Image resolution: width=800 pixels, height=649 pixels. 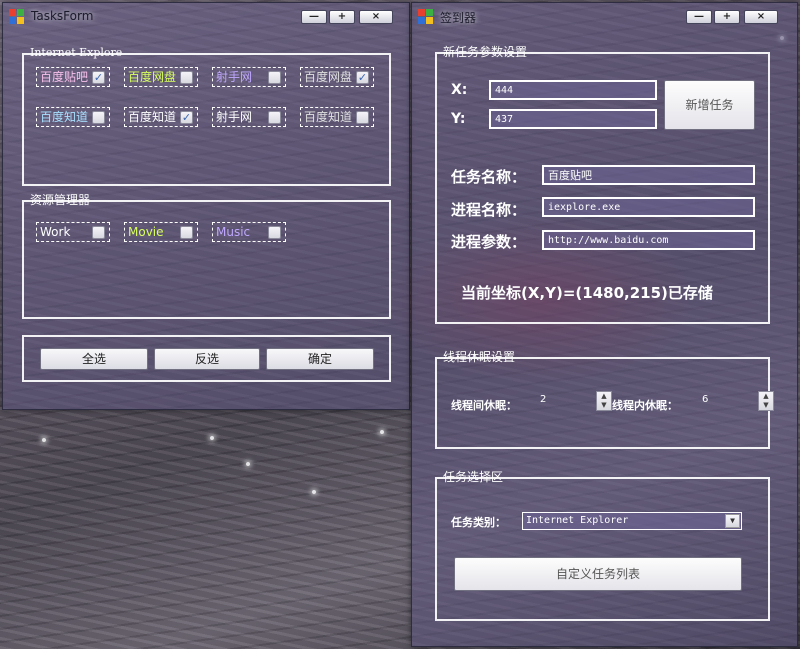 What do you see at coordinates (62, 16) in the screenshot?
I see `window-title: TasksForm` at bounding box center [62, 16].